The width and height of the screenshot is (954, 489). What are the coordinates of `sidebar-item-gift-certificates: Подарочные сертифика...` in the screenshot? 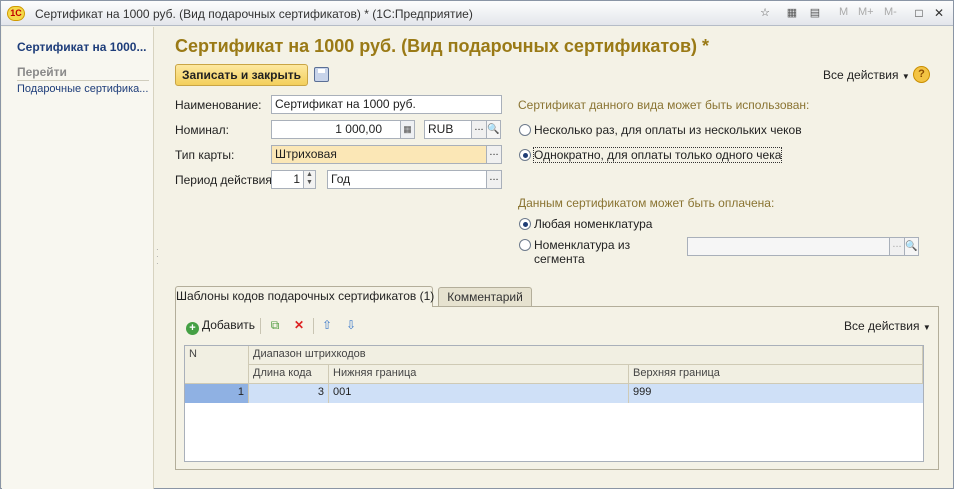 It's located at (84, 89).